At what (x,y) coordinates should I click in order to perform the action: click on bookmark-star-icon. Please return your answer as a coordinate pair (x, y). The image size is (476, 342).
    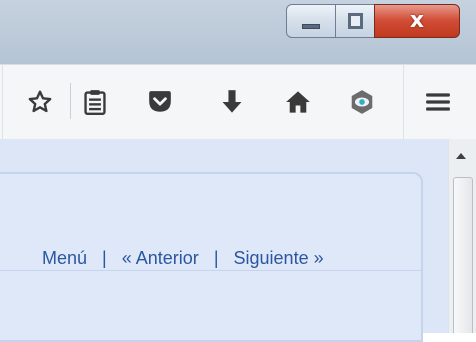
    Looking at the image, I should click on (40, 102).